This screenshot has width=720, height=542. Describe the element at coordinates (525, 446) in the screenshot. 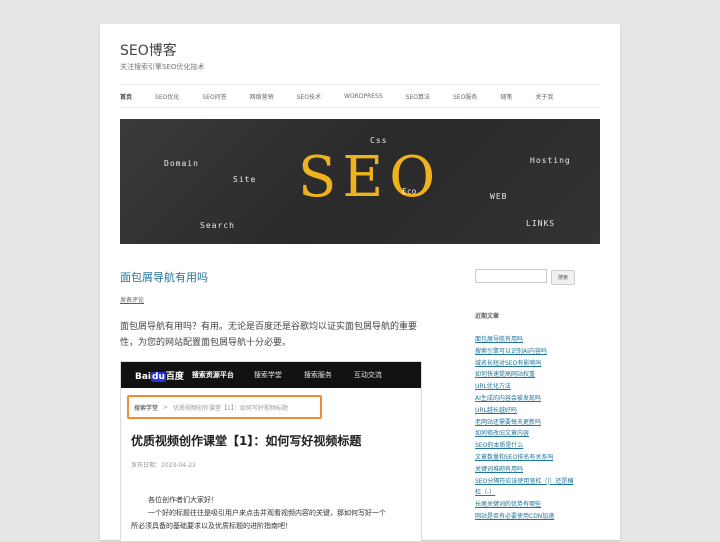

I see `recent-post-link: SEO的本质是什么` at that location.